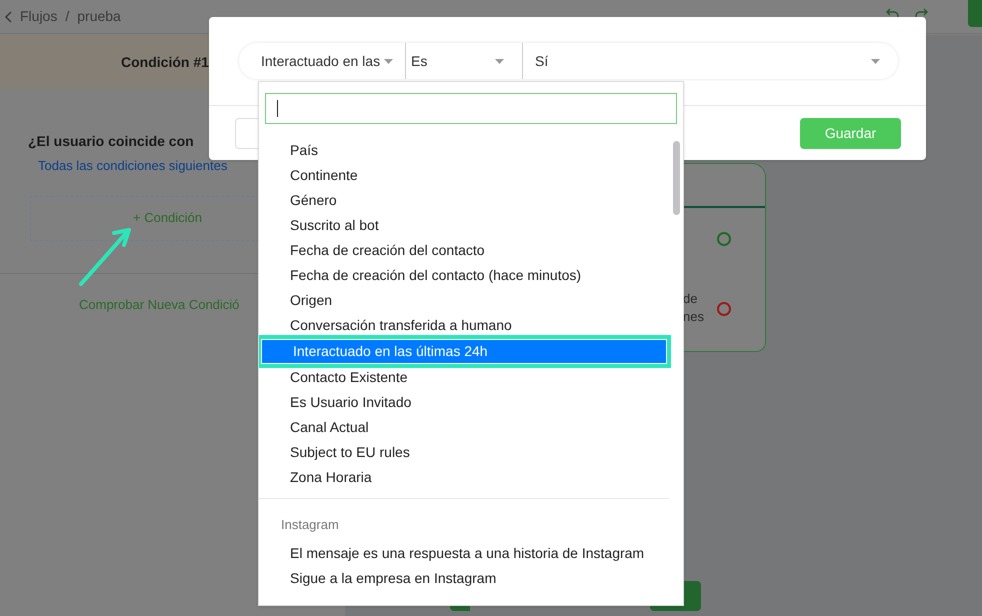 This screenshot has width=982, height=616. I want to click on menu-item: Es Usuario Invitado, so click(464, 402).